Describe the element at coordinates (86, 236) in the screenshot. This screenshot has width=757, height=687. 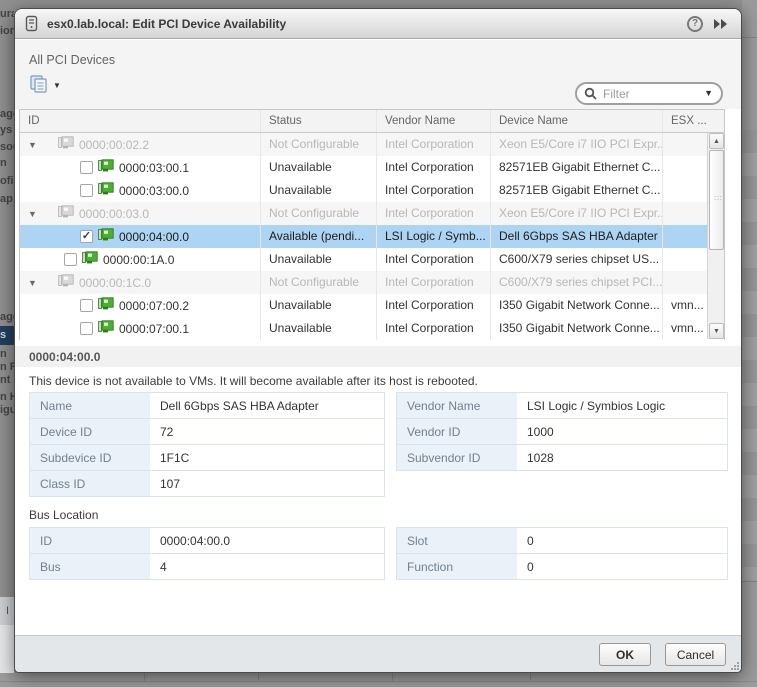
I see `device-checkbox: ✓` at that location.